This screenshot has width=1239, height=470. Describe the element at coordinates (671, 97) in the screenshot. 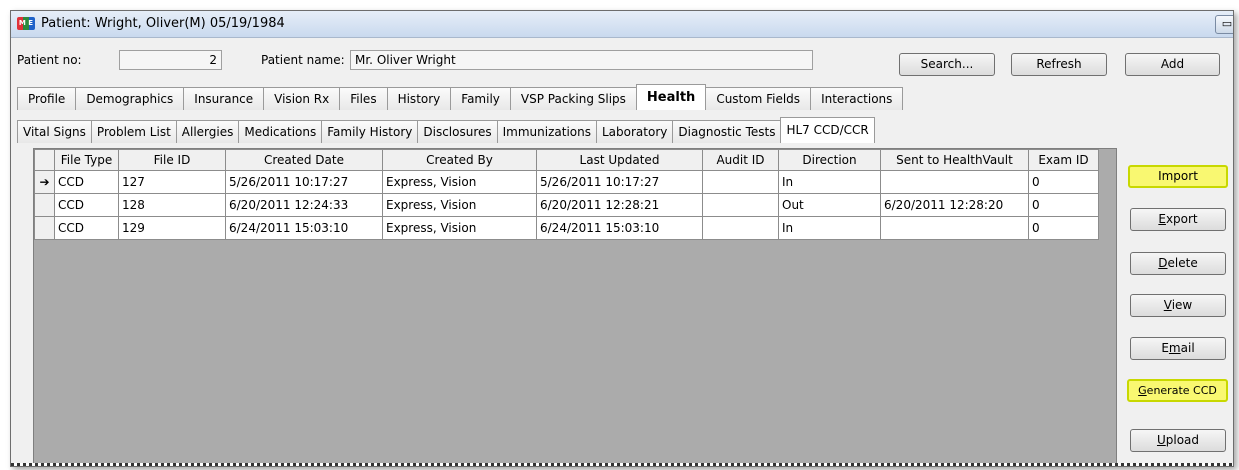

I see `tab-health: Health` at that location.